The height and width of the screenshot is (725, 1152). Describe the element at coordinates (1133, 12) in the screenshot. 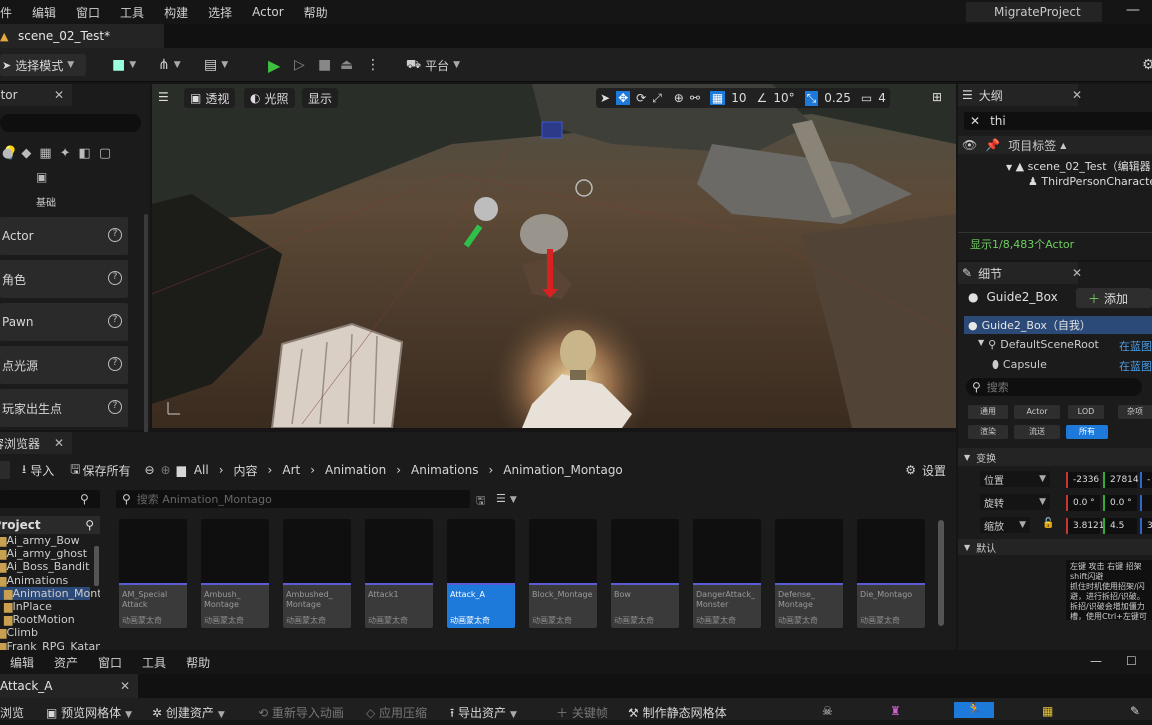

I see `minimize-icon: —` at that location.